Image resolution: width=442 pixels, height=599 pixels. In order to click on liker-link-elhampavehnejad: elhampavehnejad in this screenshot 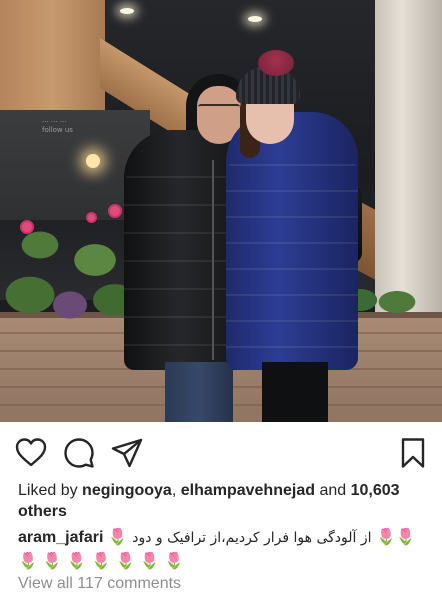, I will do `click(248, 490)`.